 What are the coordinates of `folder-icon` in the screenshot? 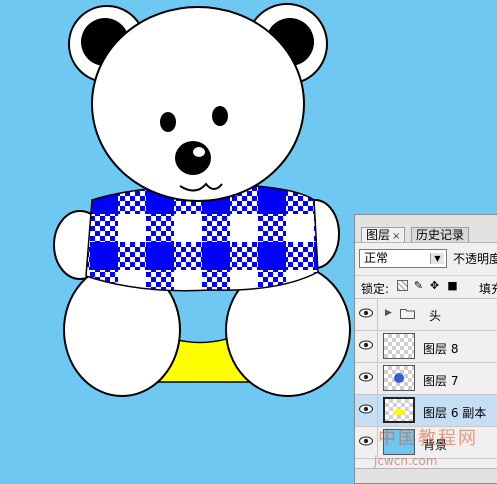 It's located at (407, 314).